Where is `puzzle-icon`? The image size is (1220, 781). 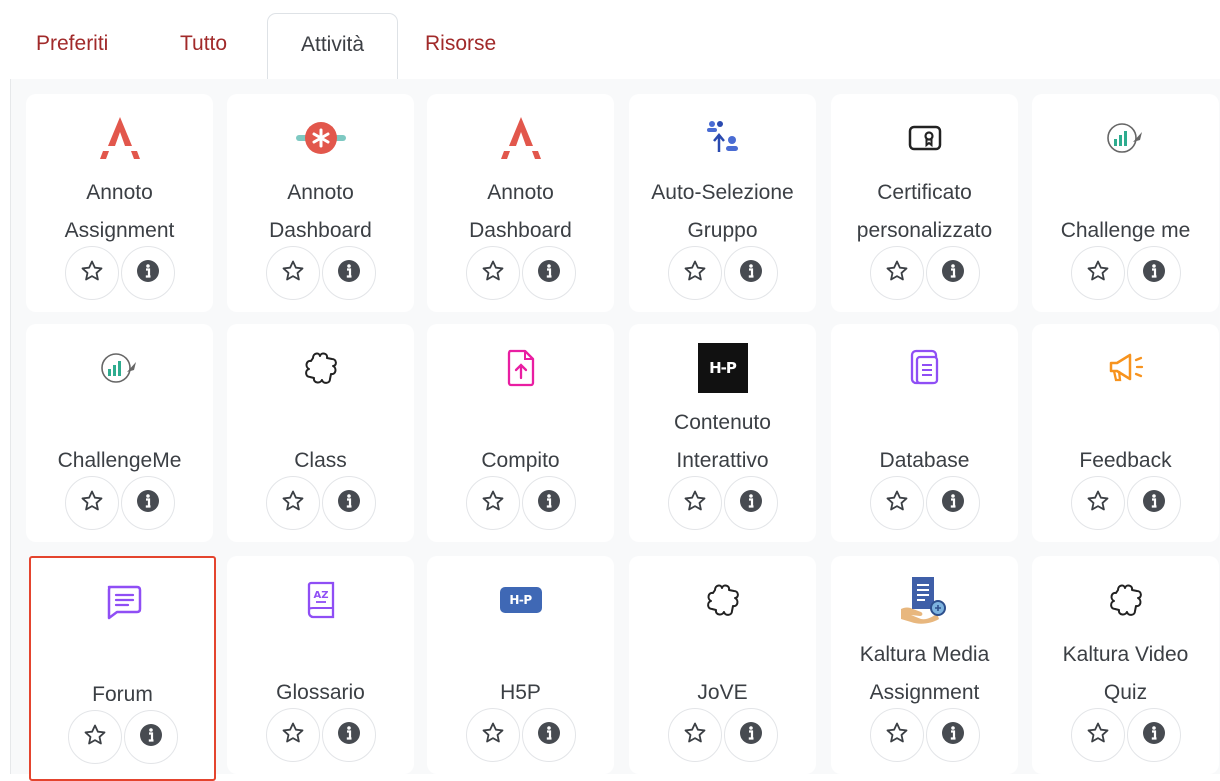 puzzle-icon is located at coordinates (320, 368).